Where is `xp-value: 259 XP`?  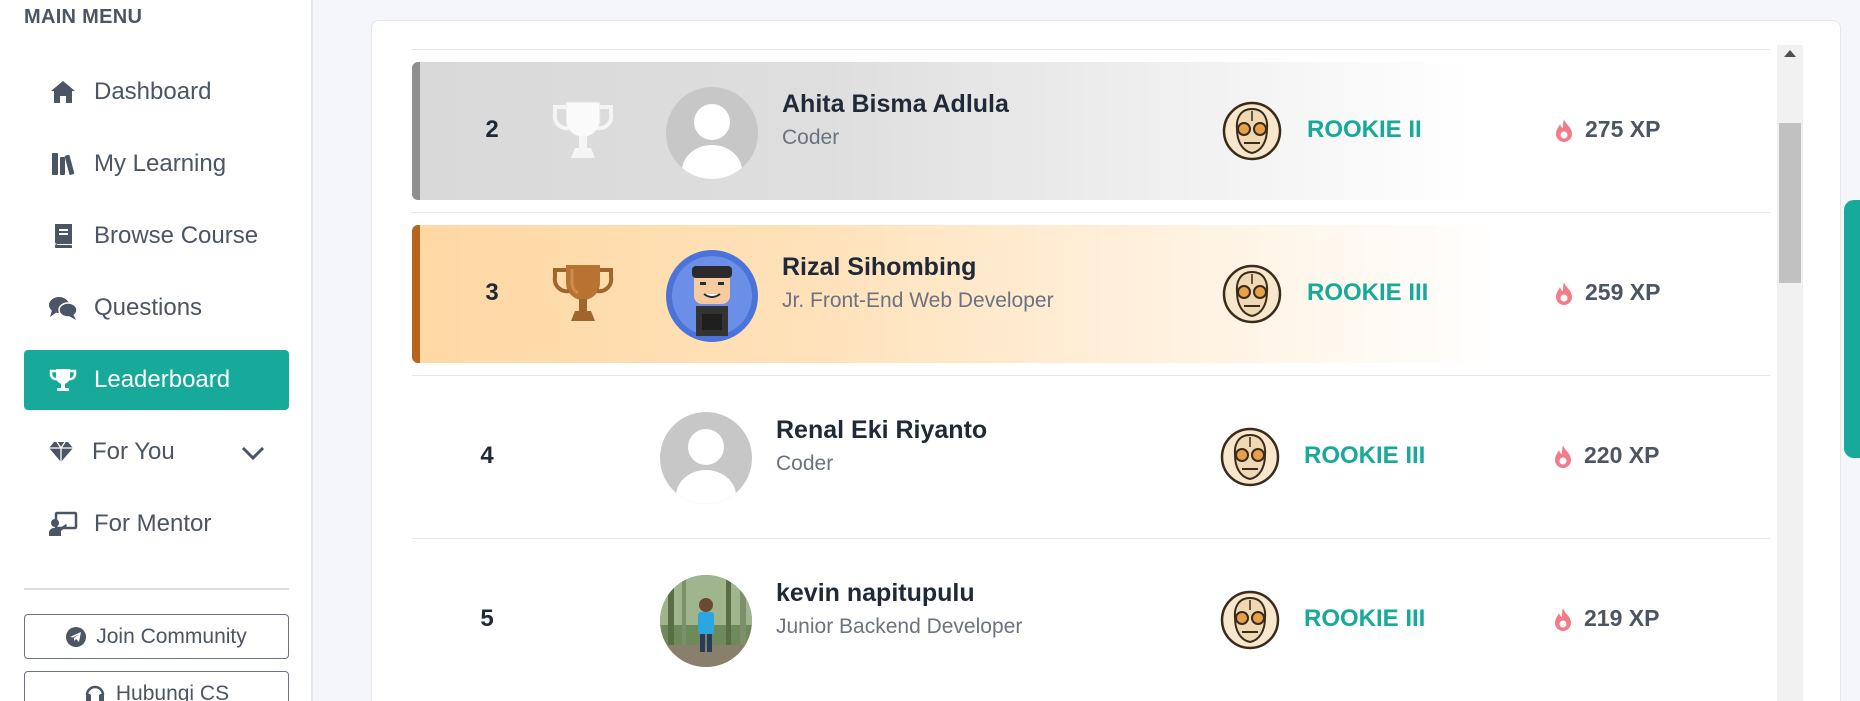
xp-value: 259 XP is located at coordinates (1607, 292).